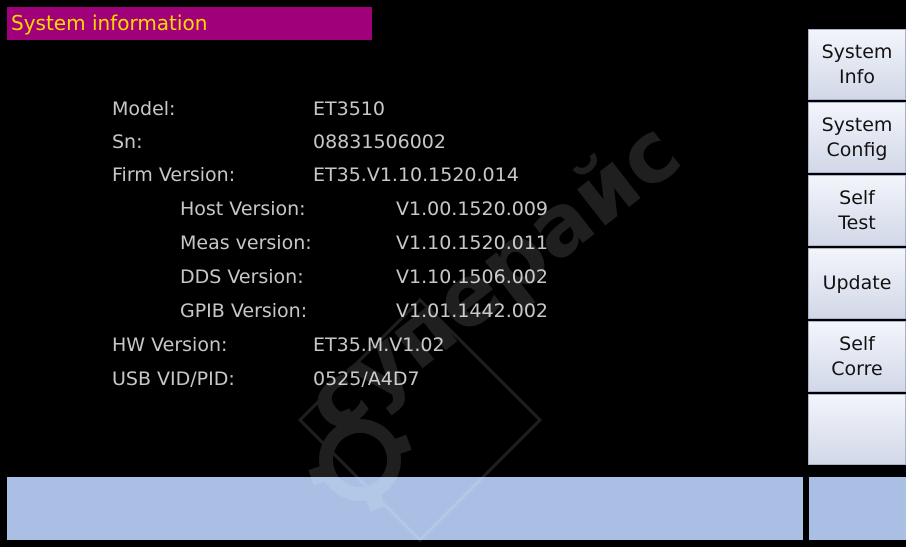 Image resolution: width=906 pixels, height=547 pixels. Describe the element at coordinates (366, 379) in the screenshot. I see `usb-vid-pid-value: 0525/A4D7` at that location.